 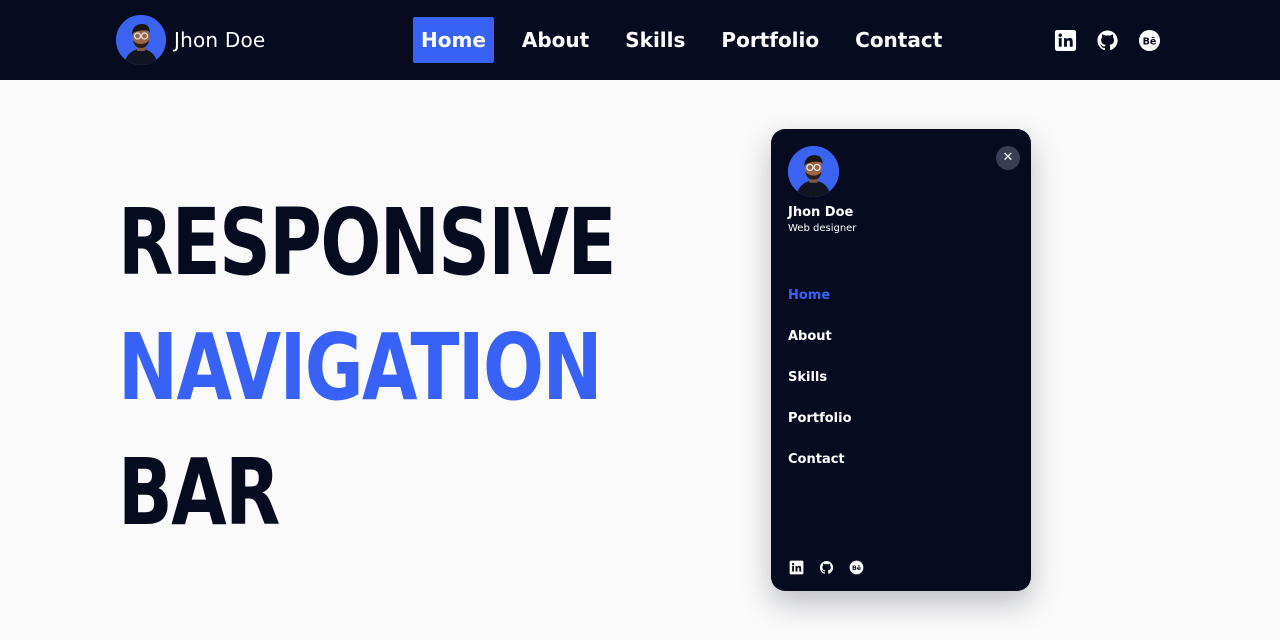 I want to click on nav-item-home: Home, so click(x=453, y=40).